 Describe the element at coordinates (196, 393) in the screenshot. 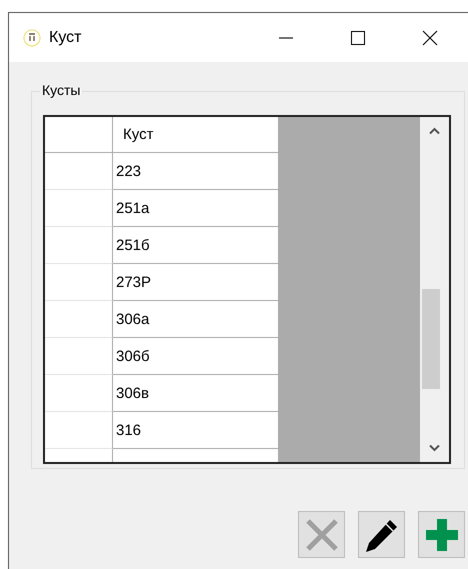

I see `table-cell: 306в` at that location.